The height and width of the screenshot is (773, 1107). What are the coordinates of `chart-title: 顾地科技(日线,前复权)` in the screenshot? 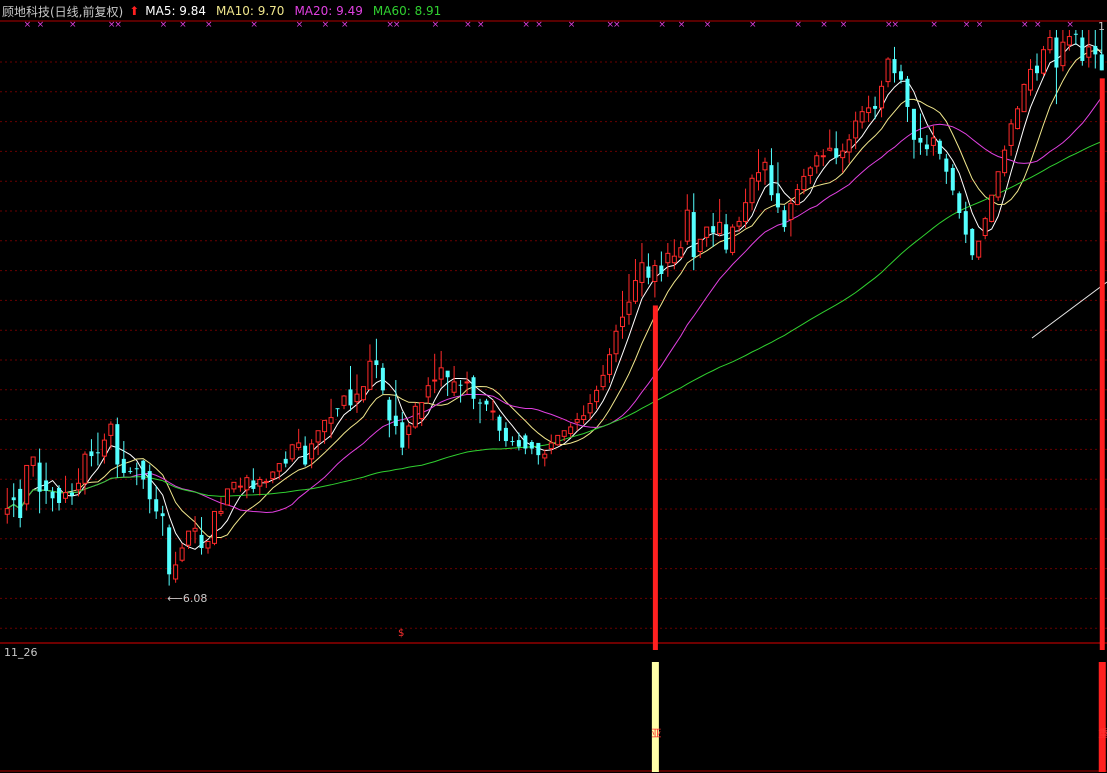 It's located at (63, 11).